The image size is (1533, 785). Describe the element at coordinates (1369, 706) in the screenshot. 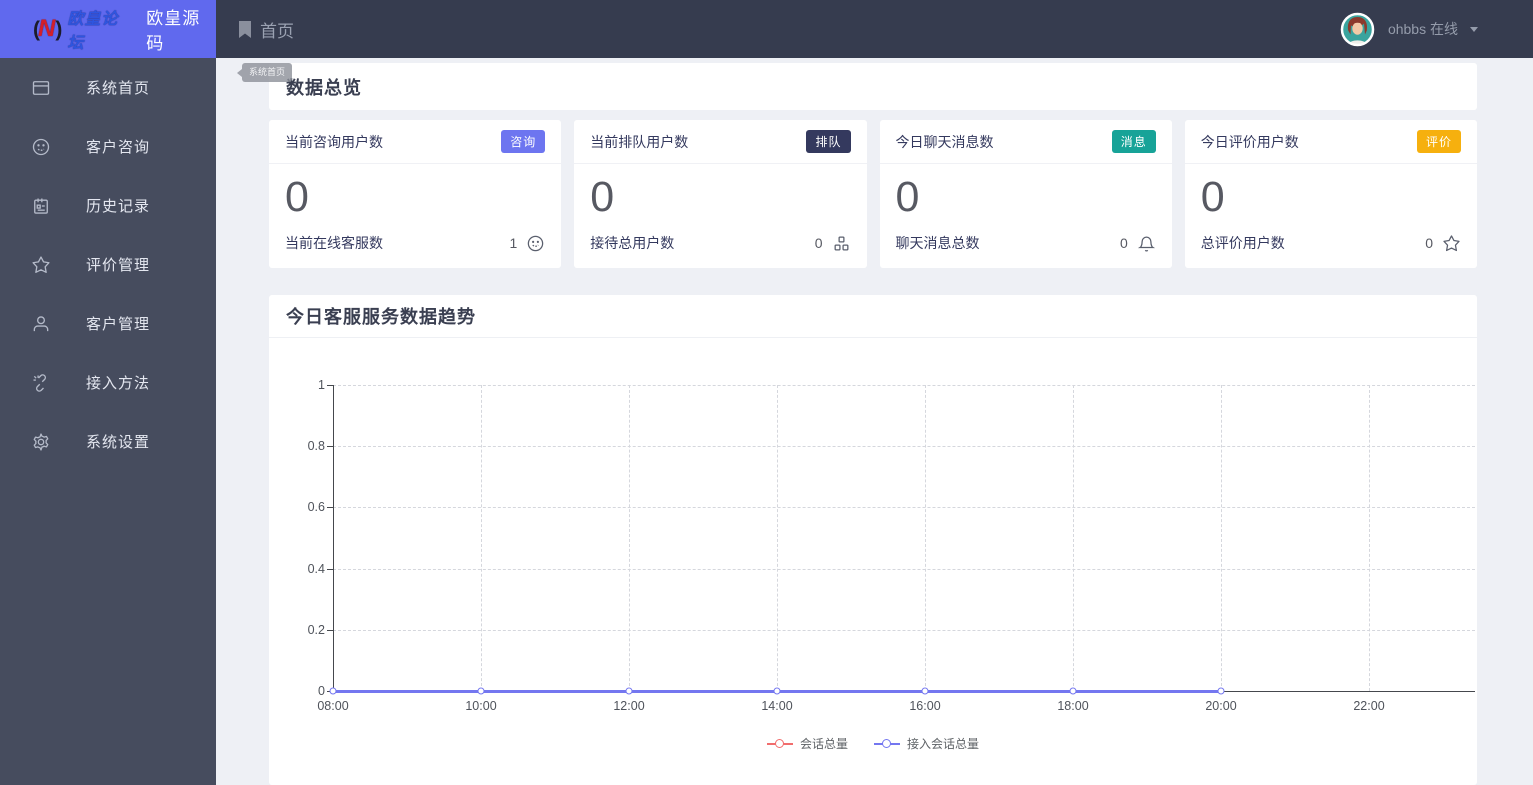

I see `x-tick-label: 22:00` at that location.